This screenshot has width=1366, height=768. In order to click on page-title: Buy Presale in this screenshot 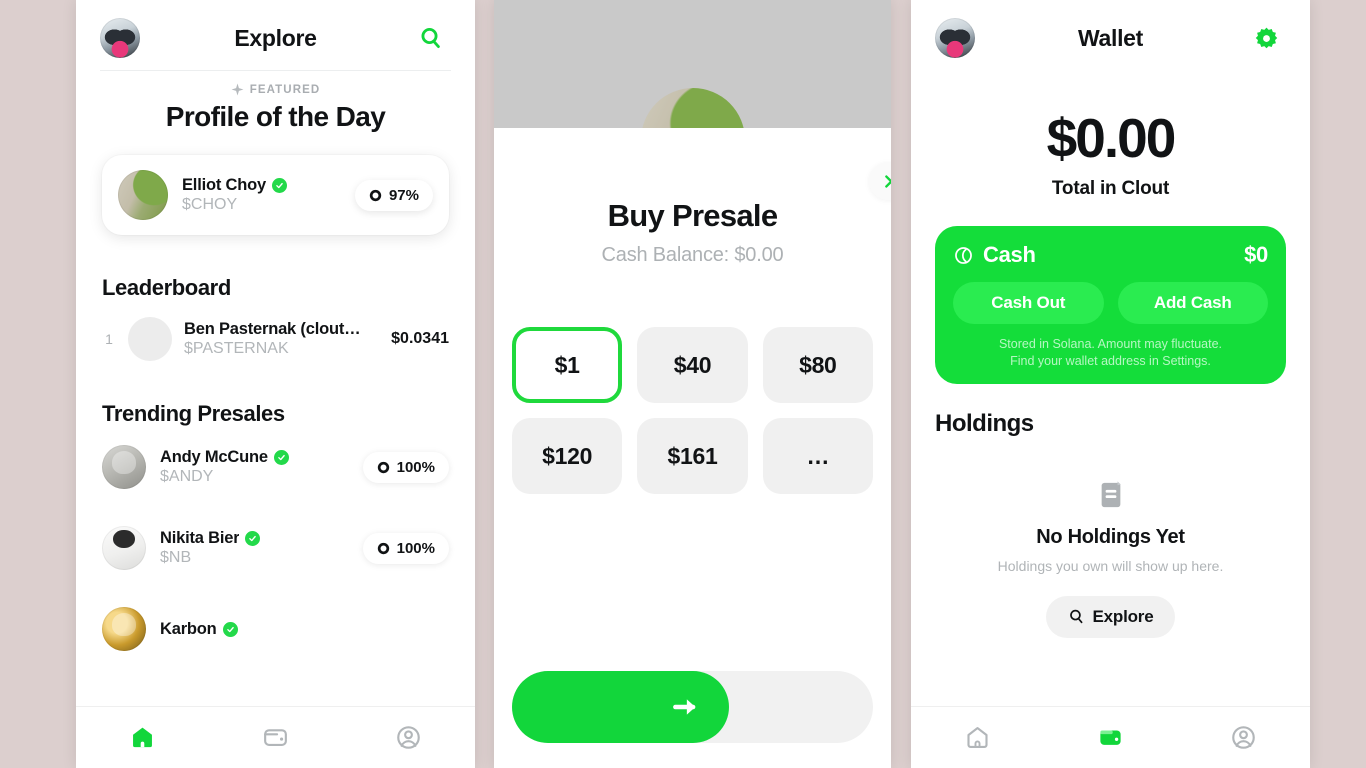, I will do `click(692, 215)`.